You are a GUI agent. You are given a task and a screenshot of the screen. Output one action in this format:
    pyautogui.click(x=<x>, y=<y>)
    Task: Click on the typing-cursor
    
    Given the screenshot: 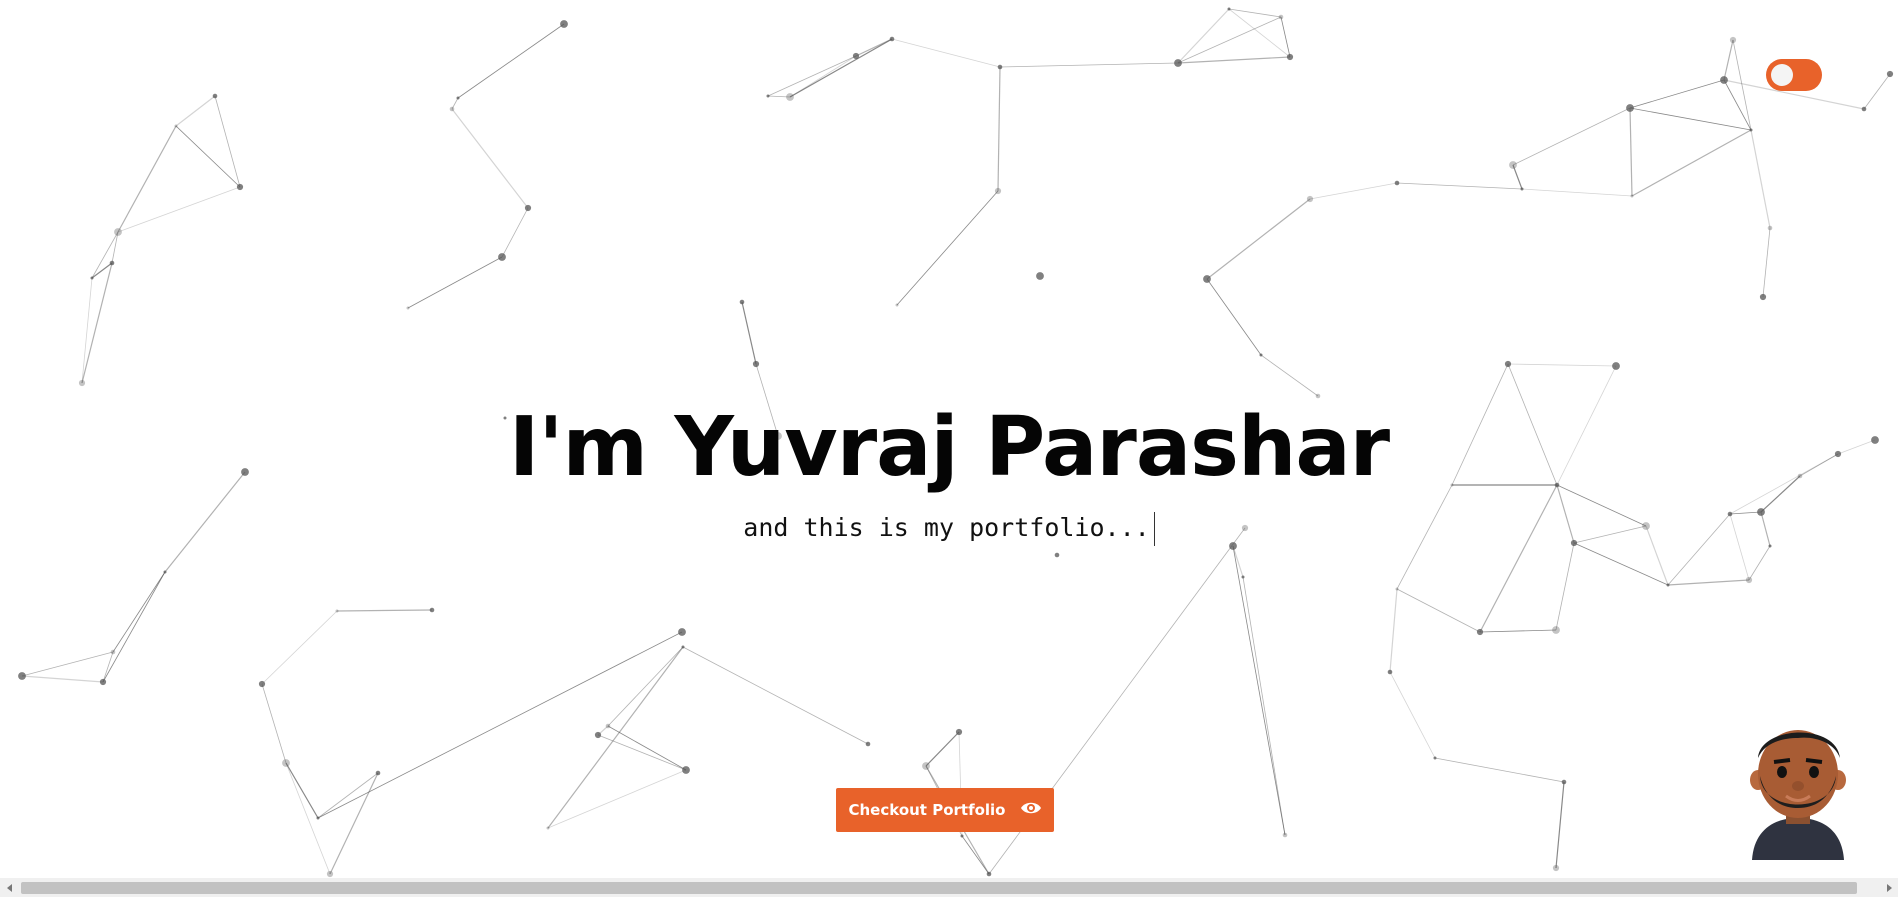 What is the action you would take?
    pyautogui.click(x=1154, y=529)
    